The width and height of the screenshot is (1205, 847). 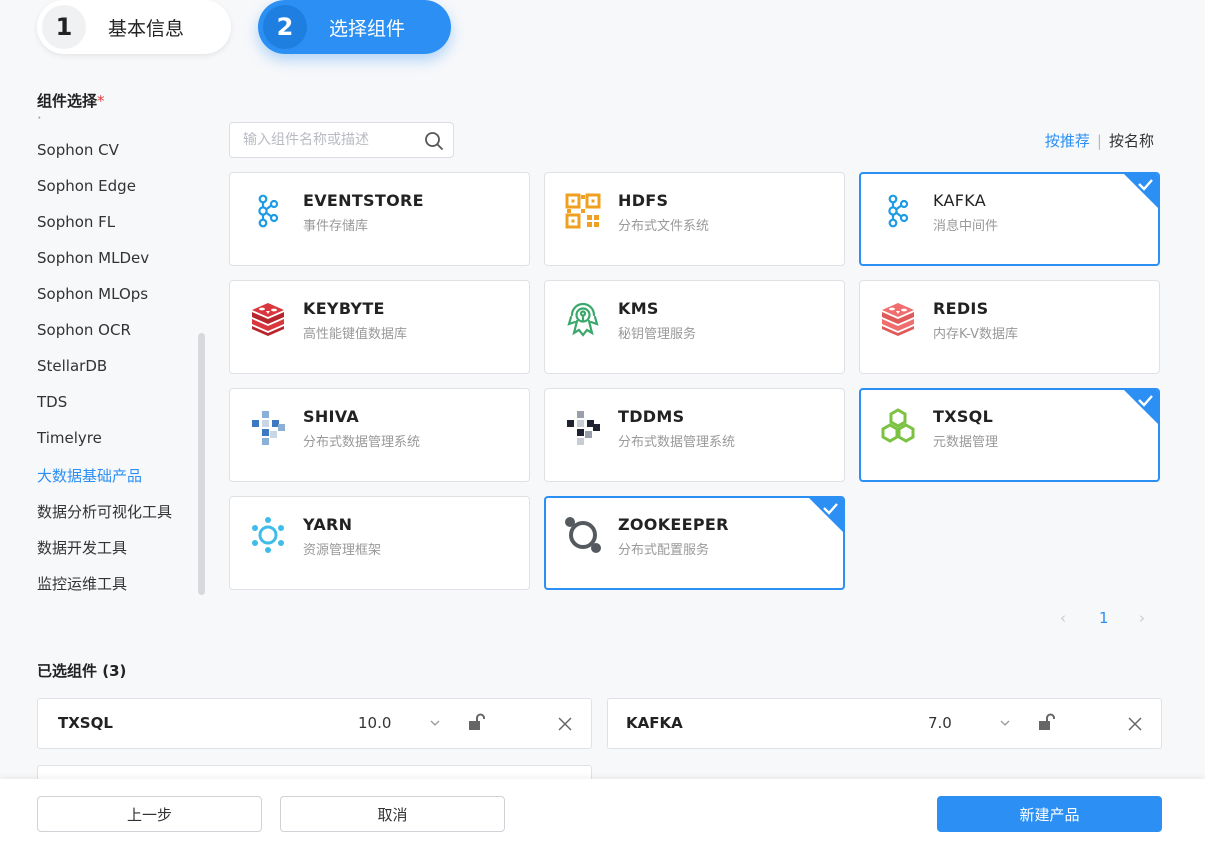 I want to click on pagination-page: 1, so click(x=1104, y=618).